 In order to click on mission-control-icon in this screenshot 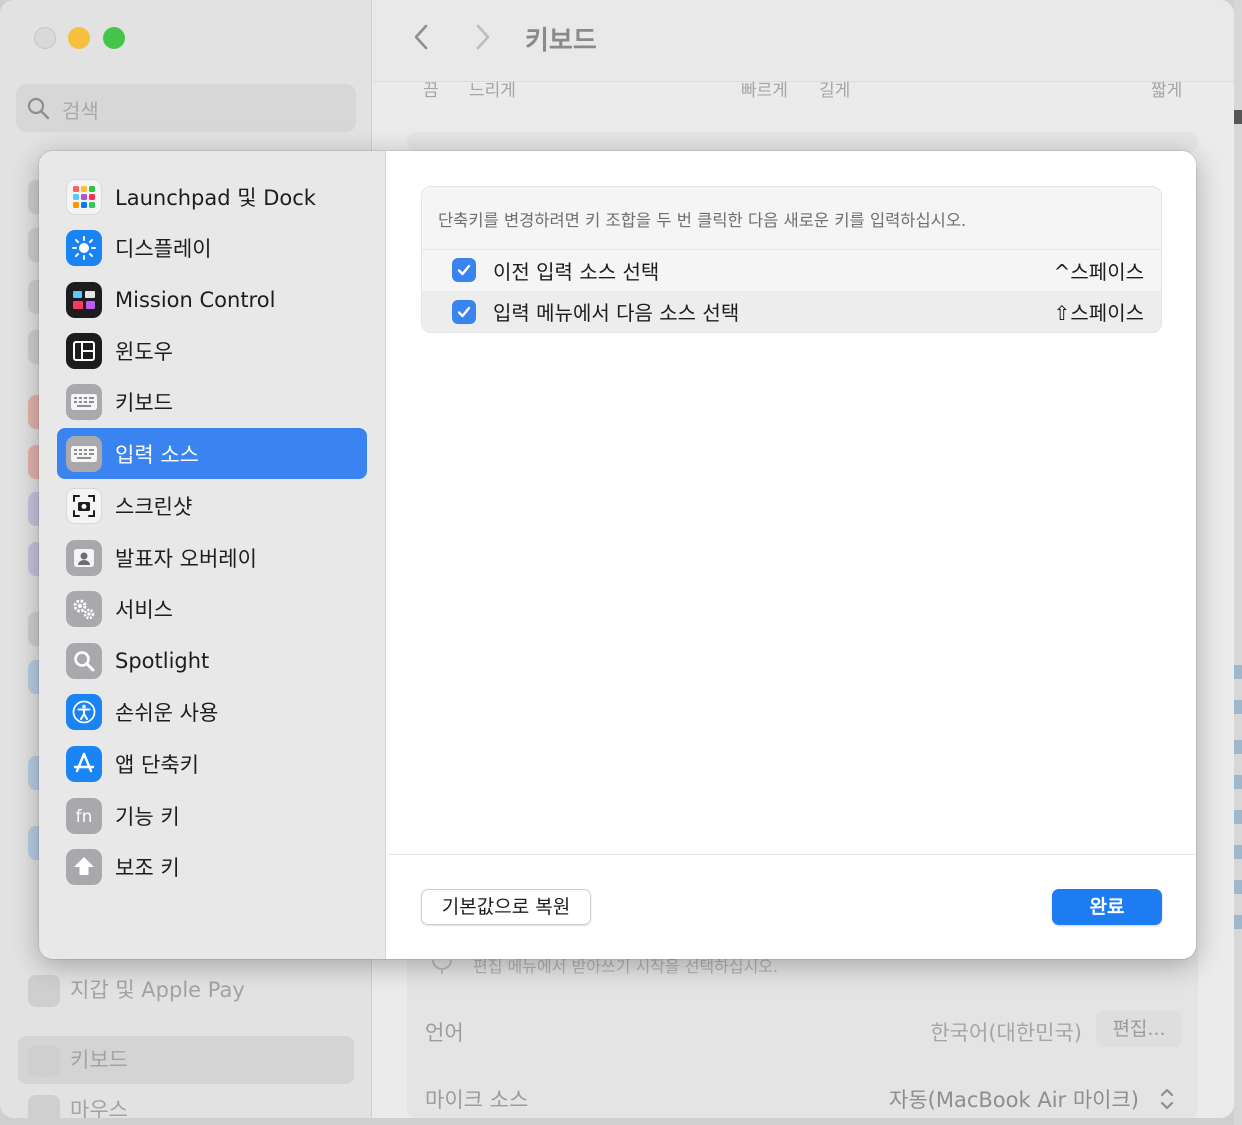, I will do `click(84, 299)`.